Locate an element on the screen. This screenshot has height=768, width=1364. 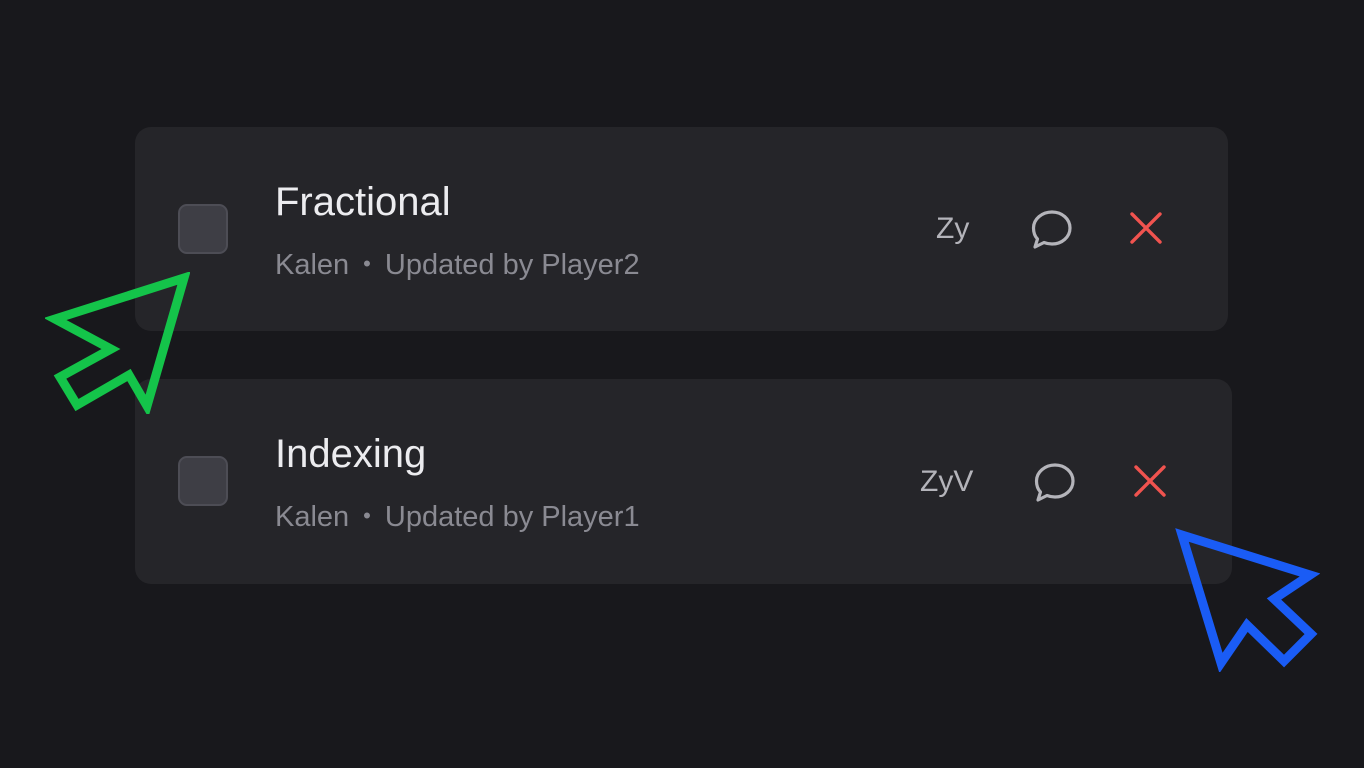
task-updated-by: Updated by Player2 is located at coordinates (512, 265).